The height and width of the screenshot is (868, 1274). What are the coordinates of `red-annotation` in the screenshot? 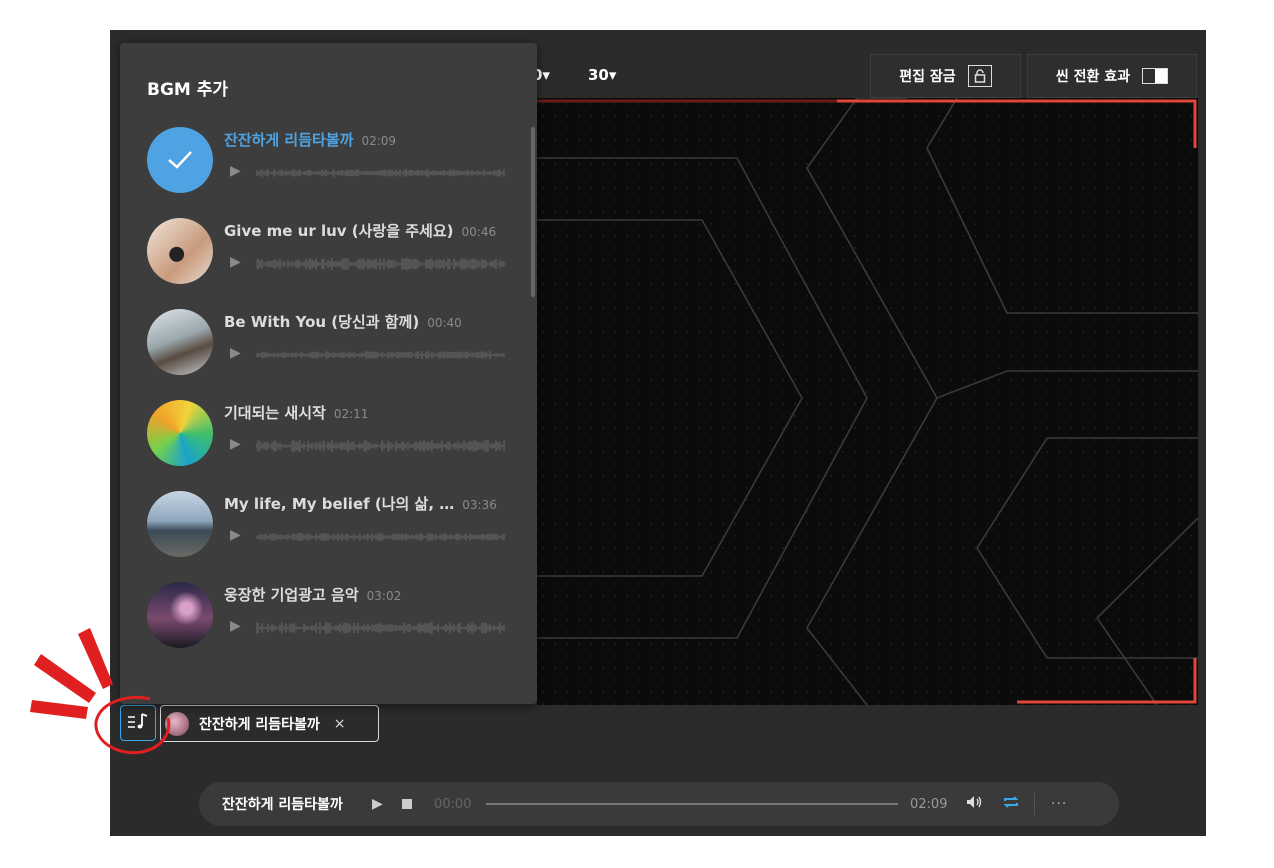 It's located at (100, 691).